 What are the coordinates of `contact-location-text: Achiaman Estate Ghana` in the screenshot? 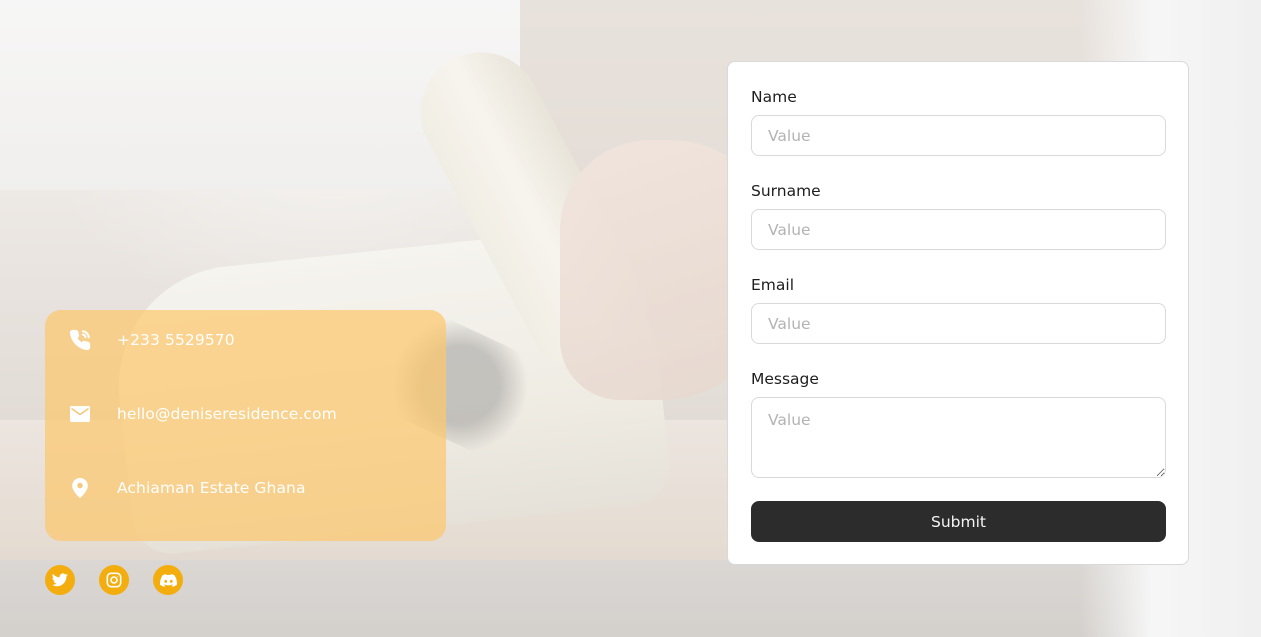 It's located at (211, 488).